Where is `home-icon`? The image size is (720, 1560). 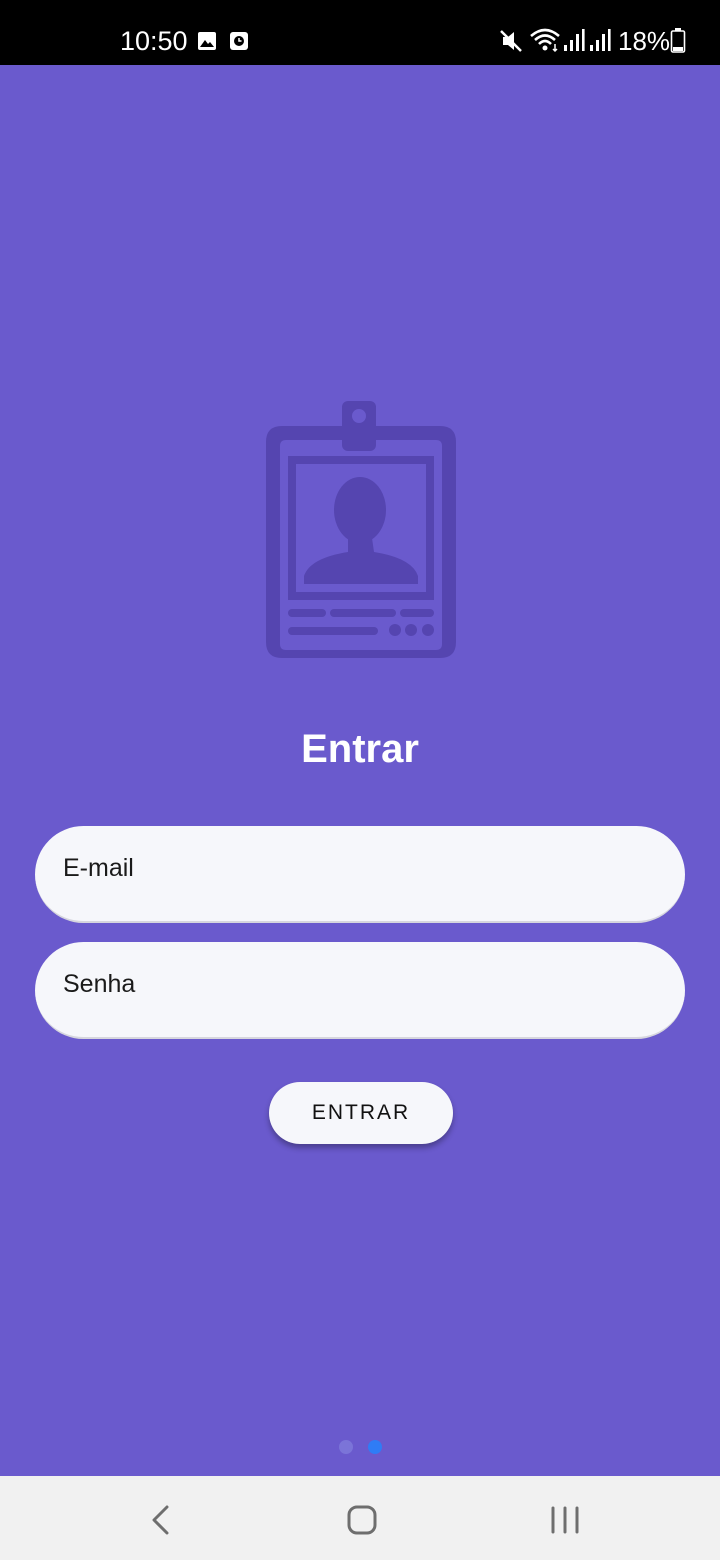 home-icon is located at coordinates (362, 1520).